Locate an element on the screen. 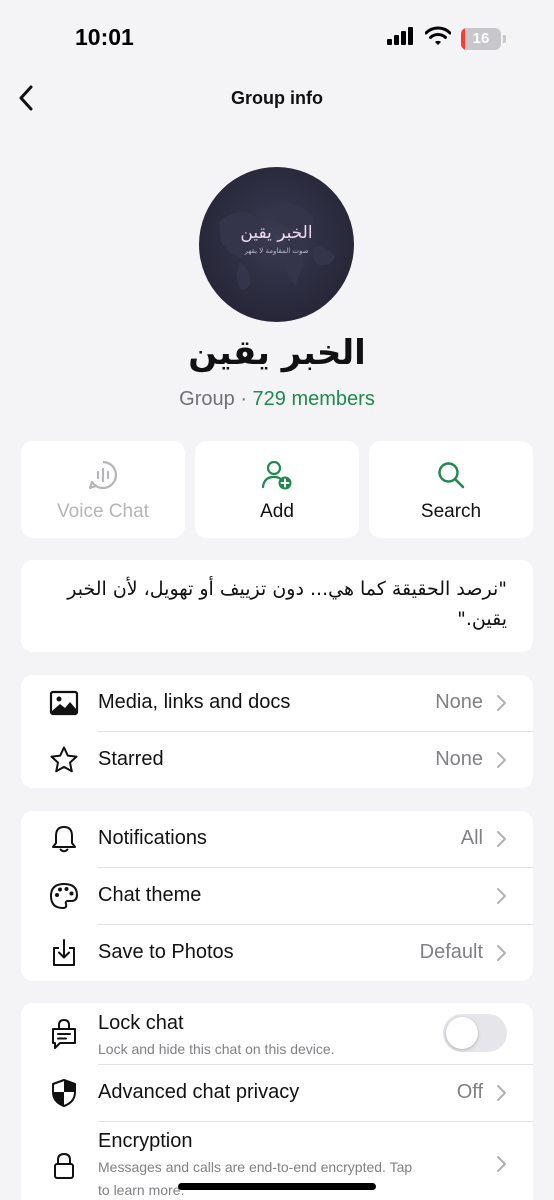 This screenshot has width=554, height=1200. page-title: Group info is located at coordinates (277, 98).